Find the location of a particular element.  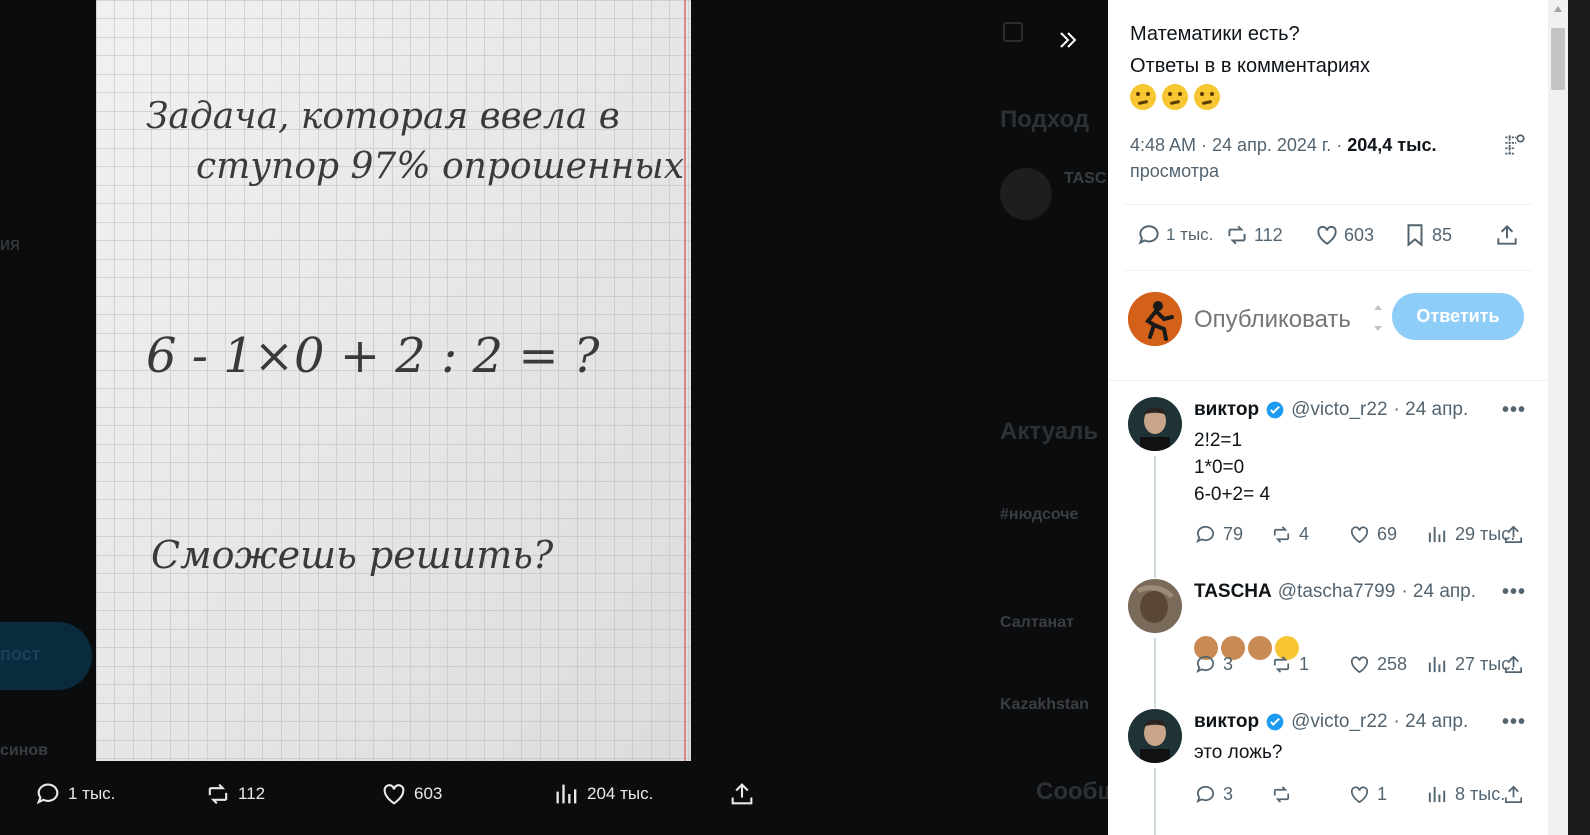

like-button: 603 is located at coordinates (1344, 235).